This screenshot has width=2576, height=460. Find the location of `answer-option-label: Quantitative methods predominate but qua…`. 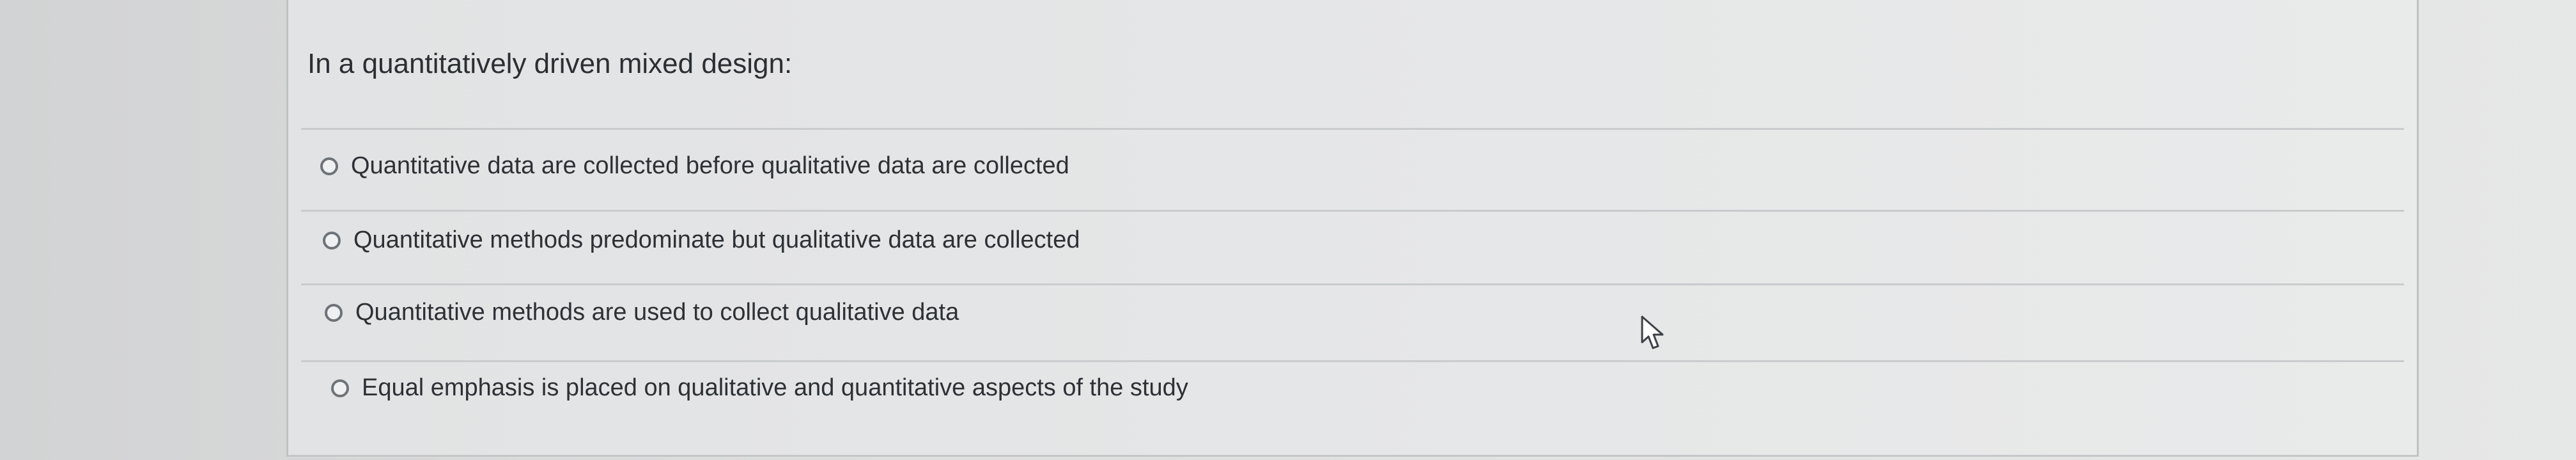

answer-option-label: Quantitative methods predominate but qua… is located at coordinates (716, 239).